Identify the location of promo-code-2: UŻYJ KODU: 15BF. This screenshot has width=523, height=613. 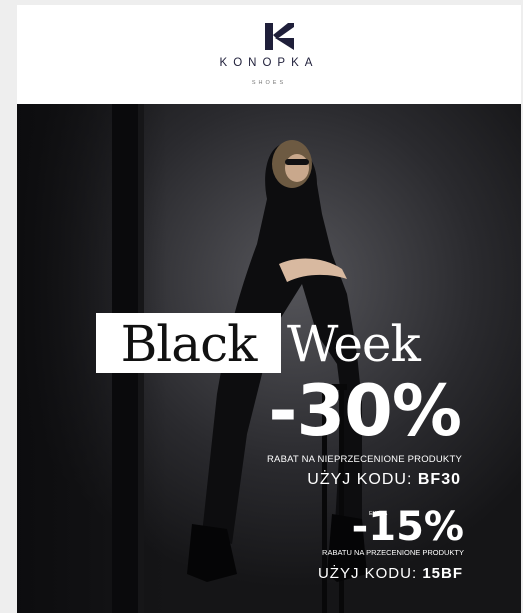
(390, 573).